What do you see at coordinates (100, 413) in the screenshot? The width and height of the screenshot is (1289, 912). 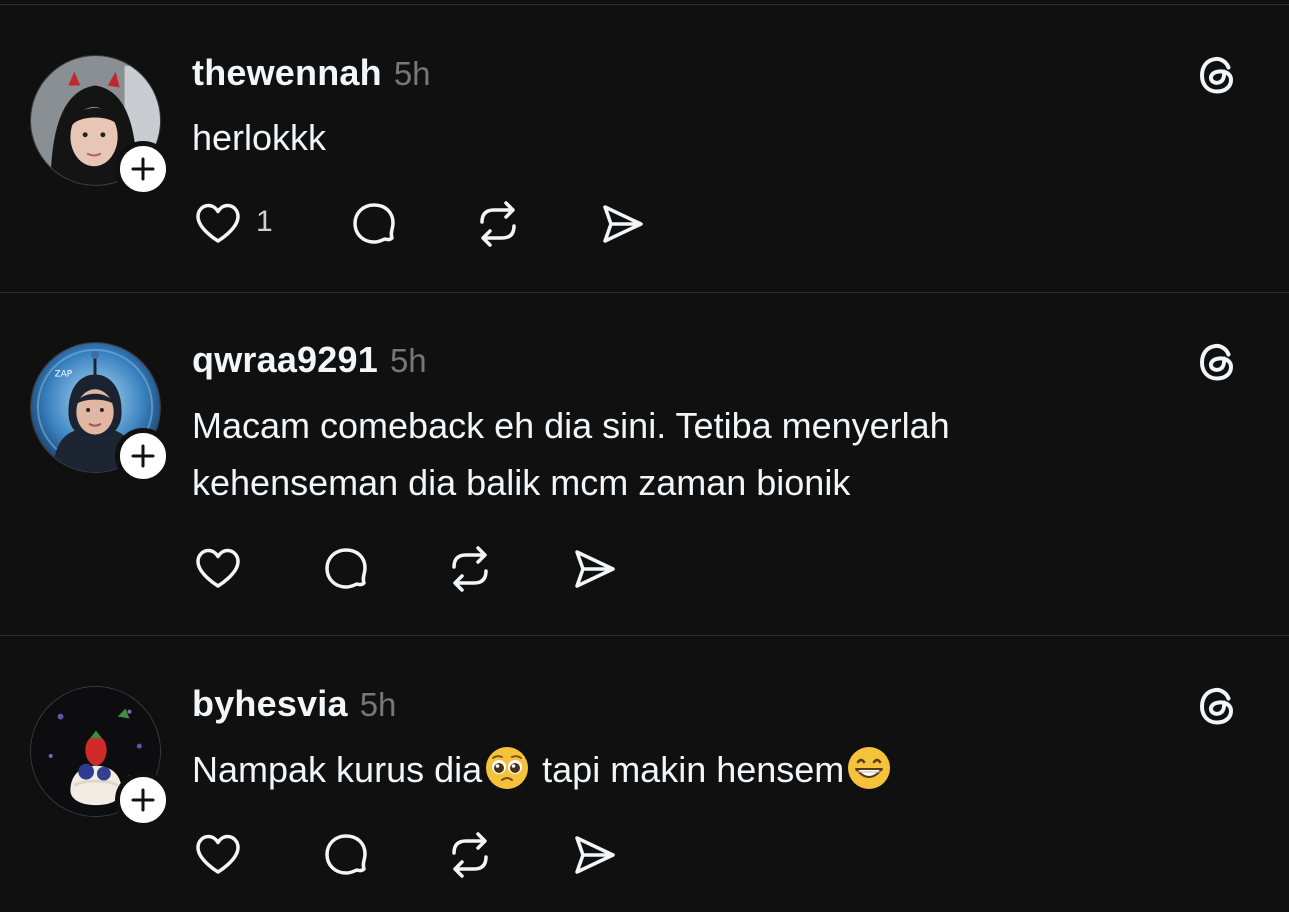 I see `avatar-container: ZAP` at bounding box center [100, 413].